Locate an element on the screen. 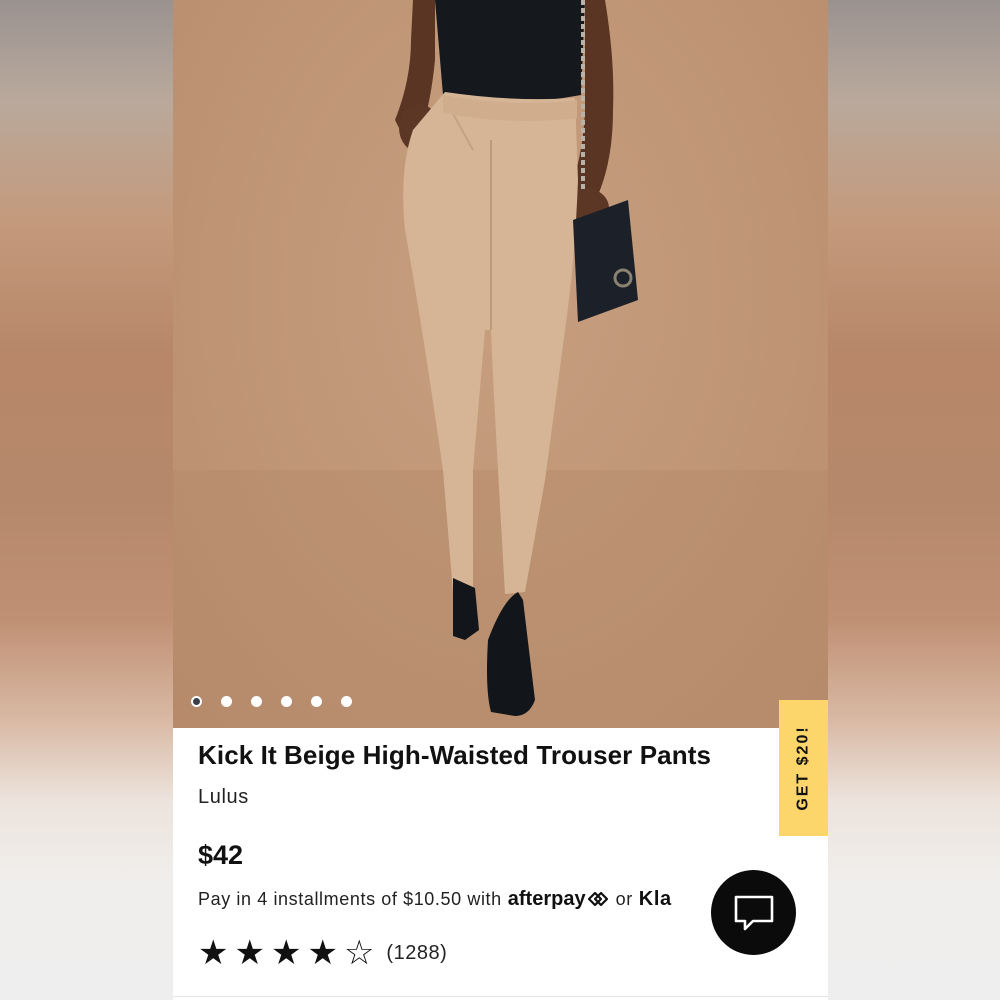 The image size is (1000, 1000). afterpay-logo: afterpay is located at coordinates (559, 899).